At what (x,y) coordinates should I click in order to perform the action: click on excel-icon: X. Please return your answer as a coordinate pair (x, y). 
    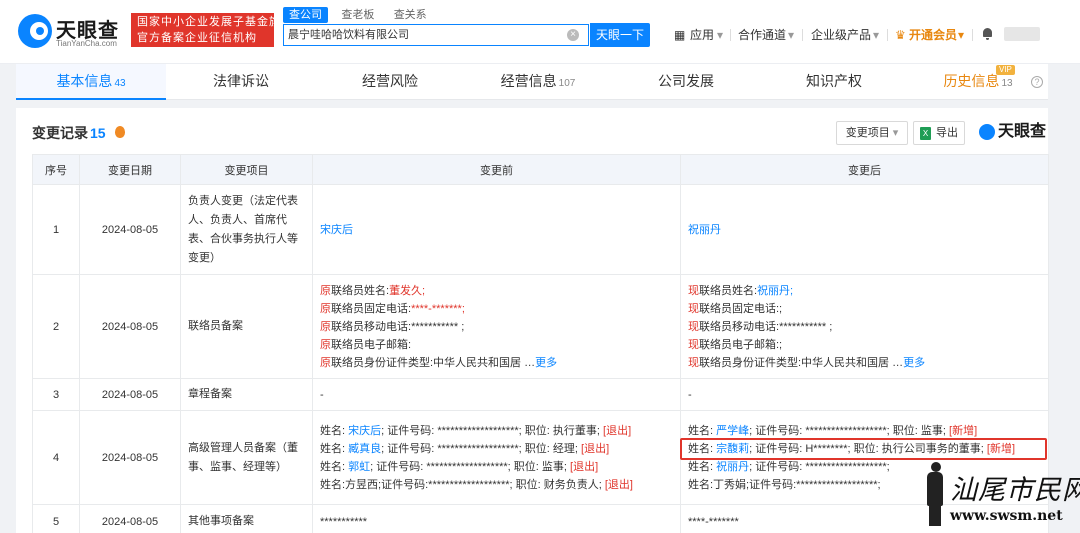
    Looking at the image, I should click on (925, 133).